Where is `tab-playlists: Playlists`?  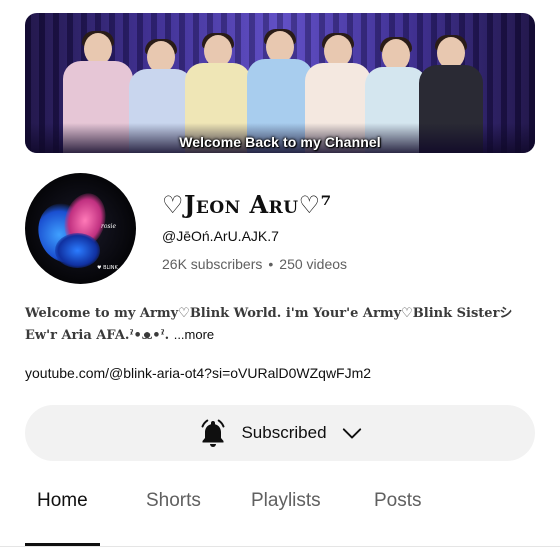
tab-playlists: Playlists is located at coordinates (286, 501).